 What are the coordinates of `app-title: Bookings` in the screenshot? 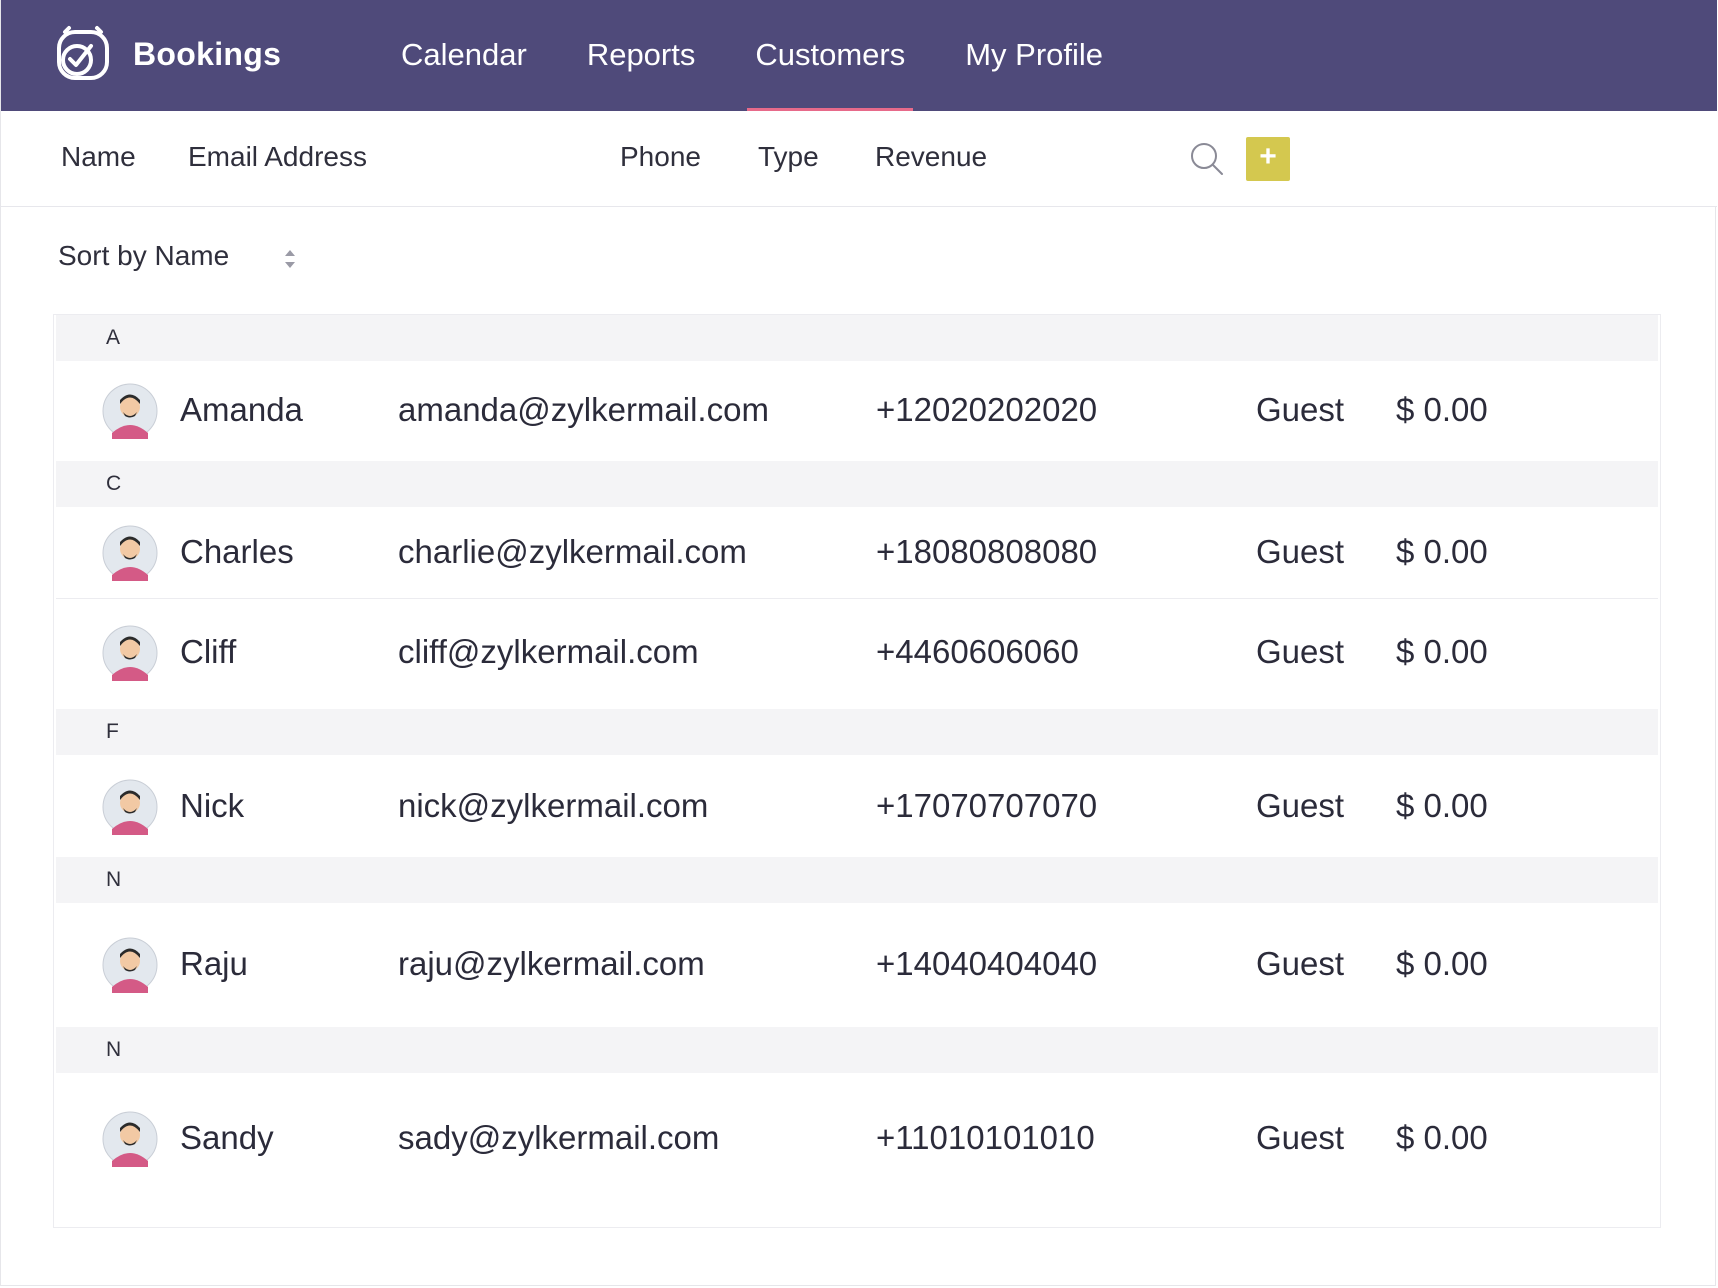 It's located at (207, 53).